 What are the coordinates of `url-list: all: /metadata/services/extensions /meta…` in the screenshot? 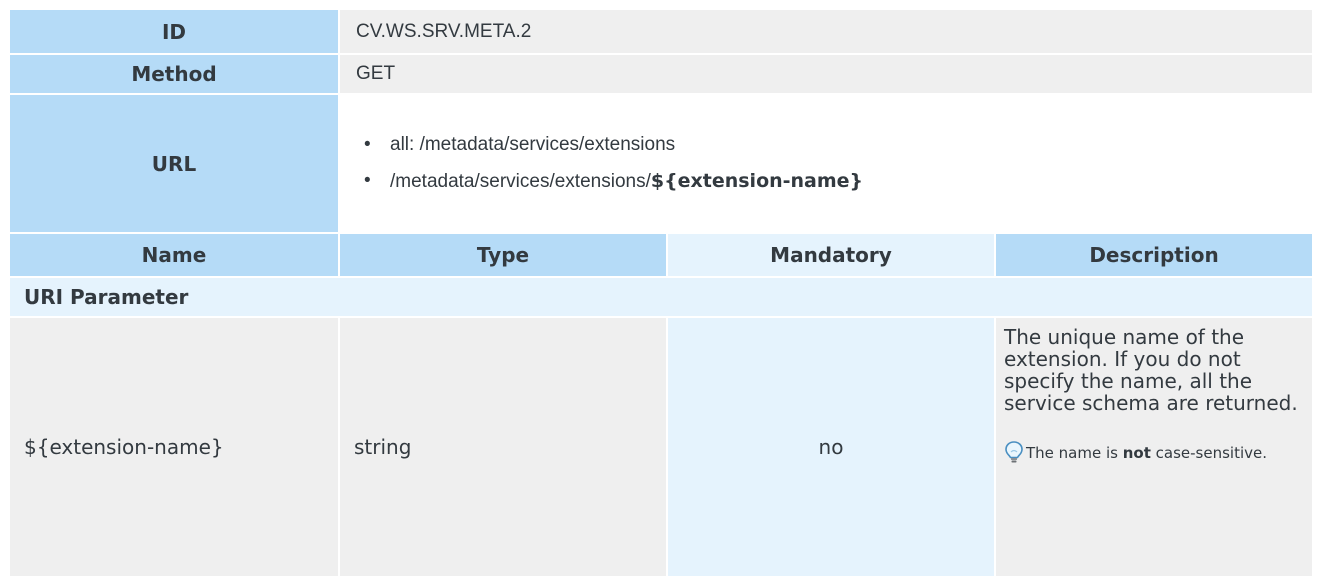 It's located at (826, 163).